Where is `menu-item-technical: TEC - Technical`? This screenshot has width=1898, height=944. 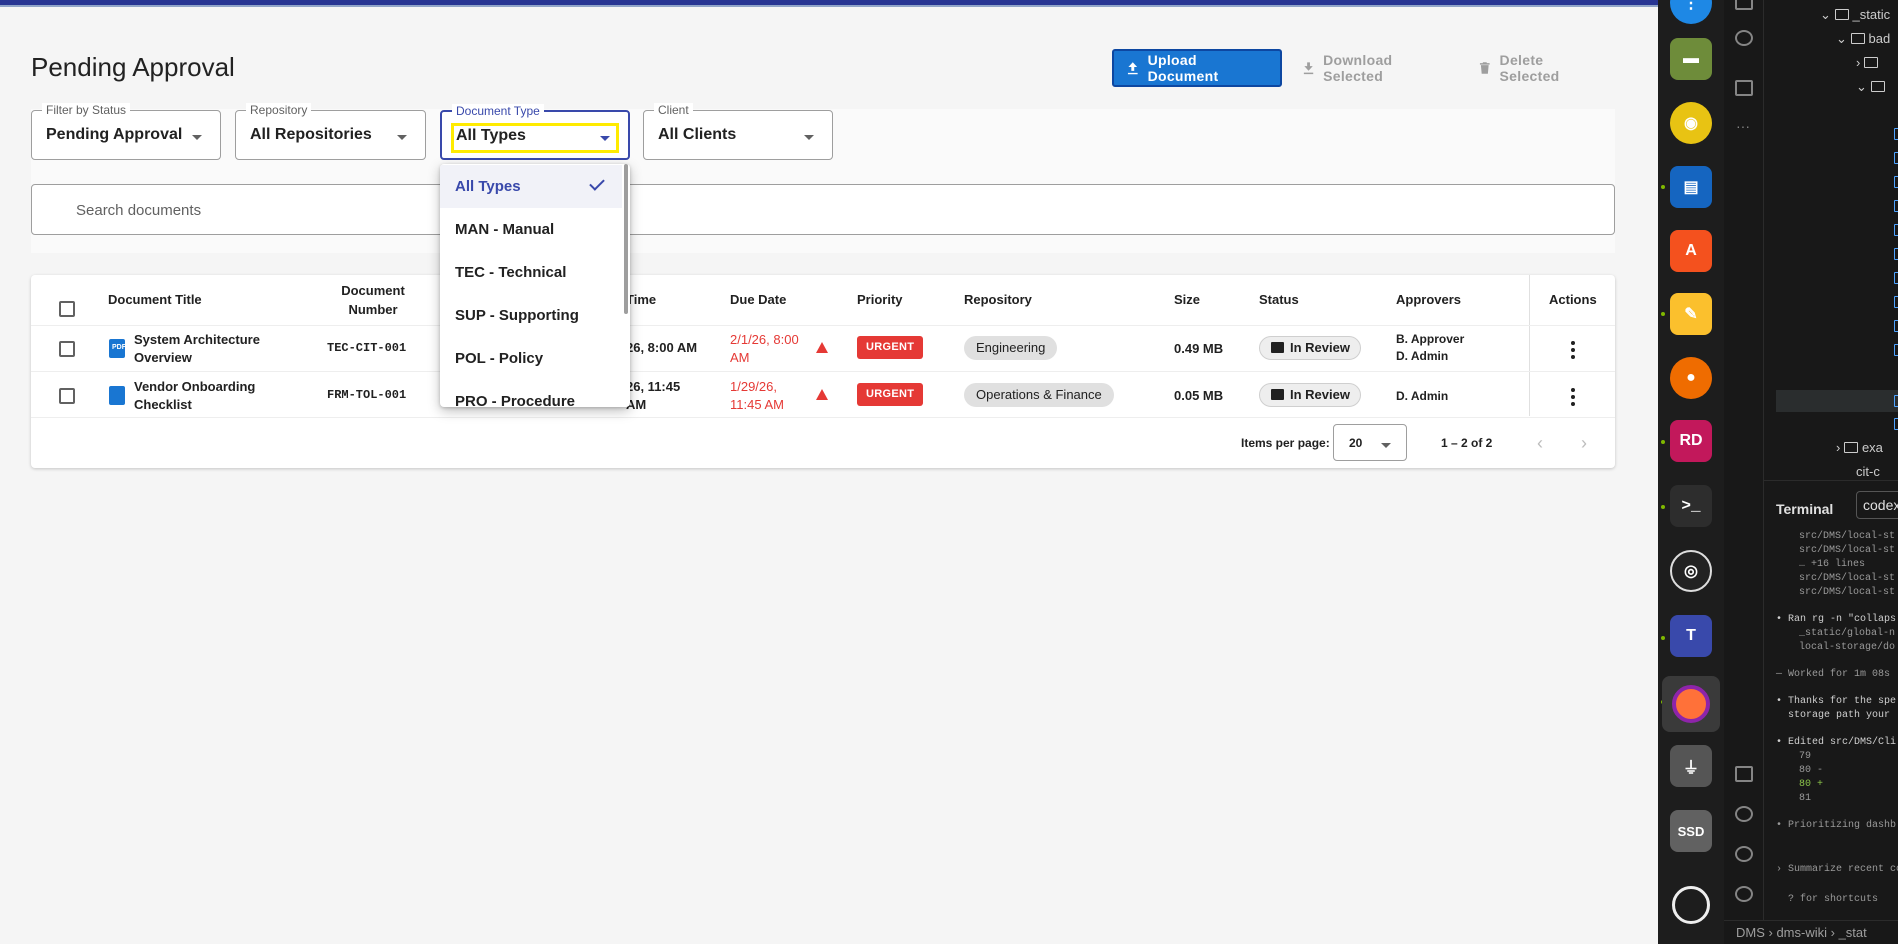
menu-item-technical: TEC - Technical is located at coordinates (531, 272).